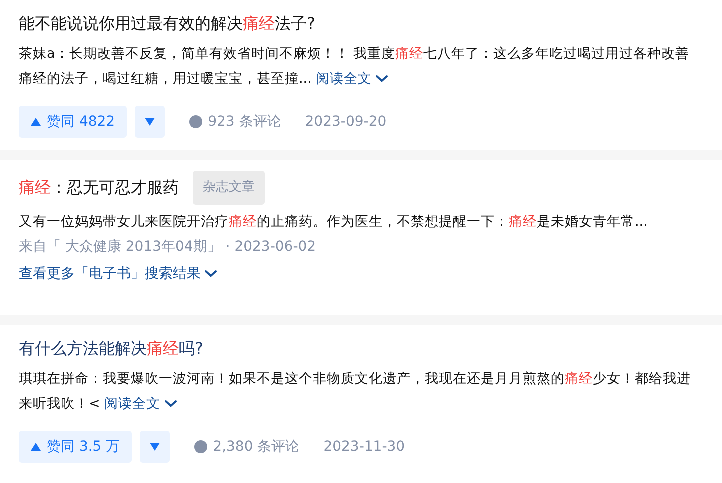 The image size is (722, 483). Describe the element at coordinates (355, 392) in the screenshot. I see `answer-excerpt: 琪琪在拼命：我要爆吹一波河南！如果不是这个非物质文化遗产，我现在还是月月煎熬的痛经少女！都给我进来听我吹！< 阅读全文` at that location.